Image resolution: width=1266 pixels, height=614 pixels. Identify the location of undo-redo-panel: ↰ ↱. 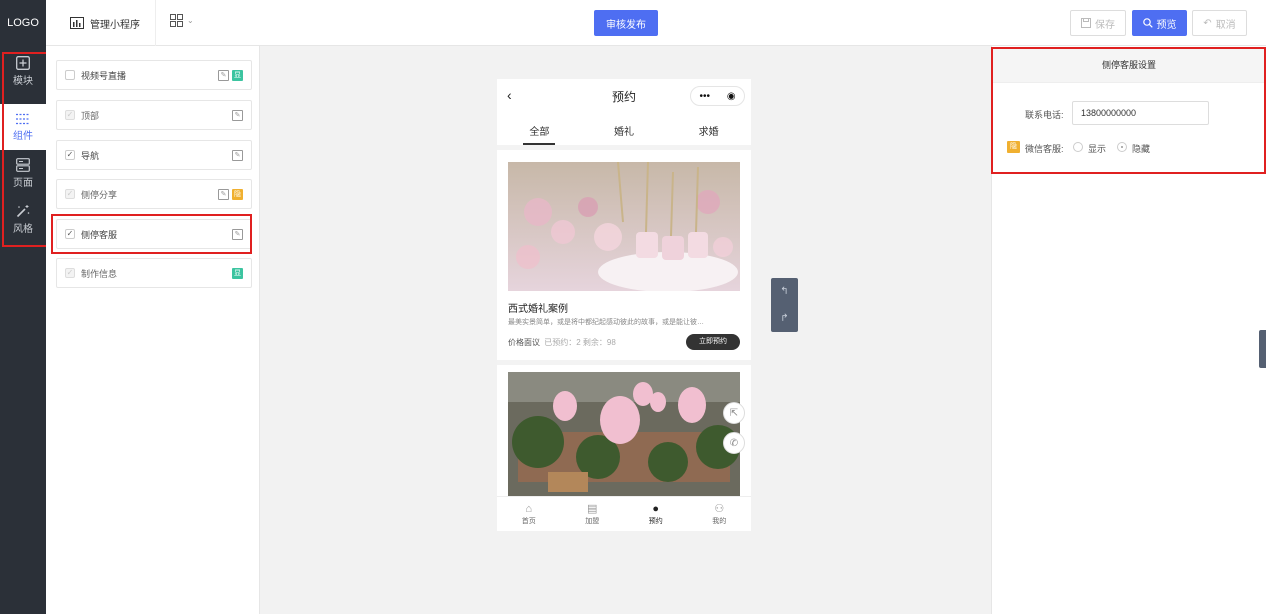
(784, 305).